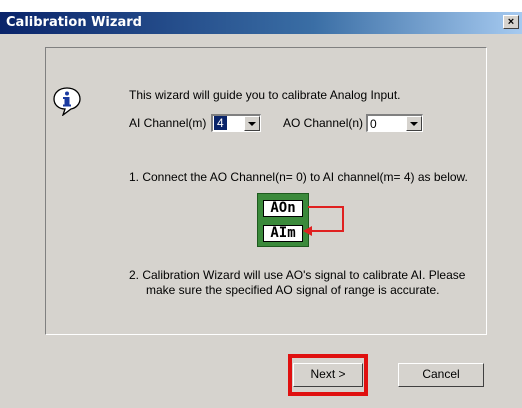 This screenshot has height=408, width=522. Describe the element at coordinates (283, 233) in the screenshot. I see `ai-pin-label: AIm` at that location.